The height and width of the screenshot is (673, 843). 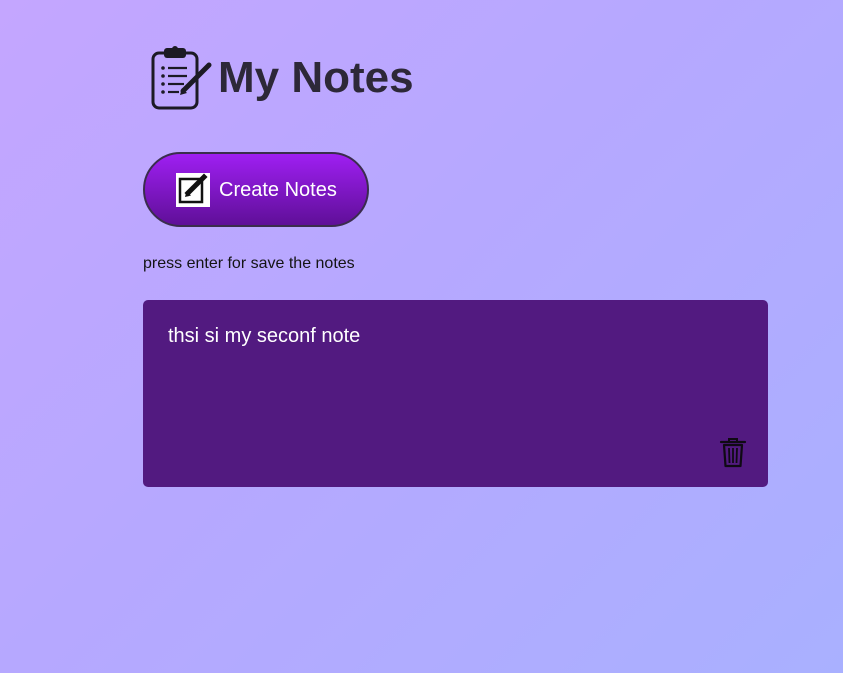 I want to click on save-hint: press enter for save the notes, so click(x=249, y=263).